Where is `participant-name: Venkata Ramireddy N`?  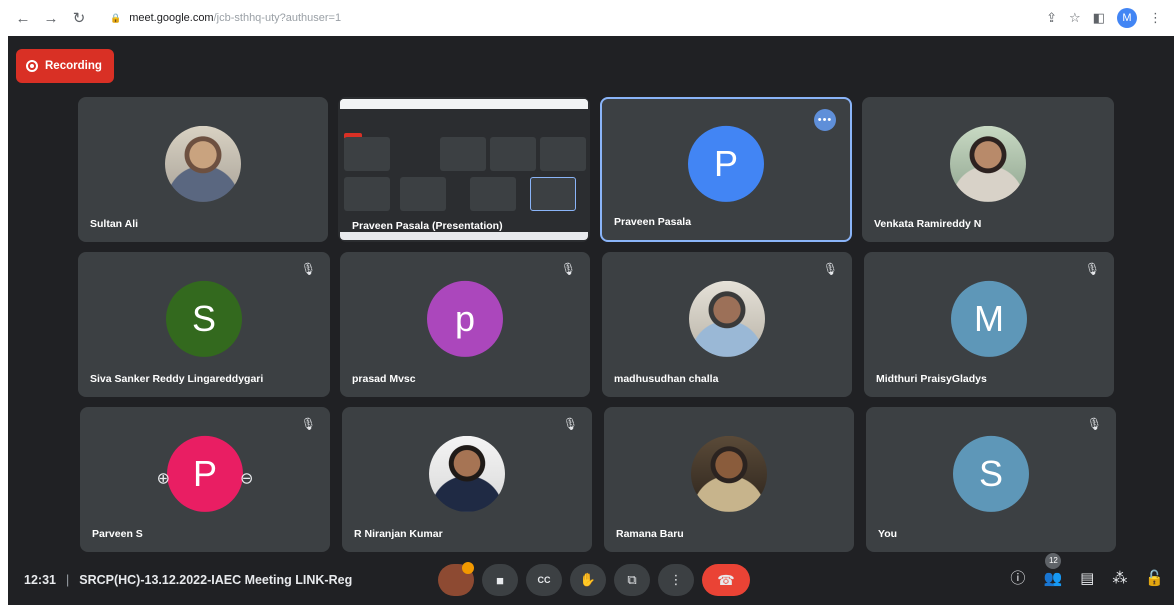 participant-name: Venkata Ramireddy N is located at coordinates (928, 224).